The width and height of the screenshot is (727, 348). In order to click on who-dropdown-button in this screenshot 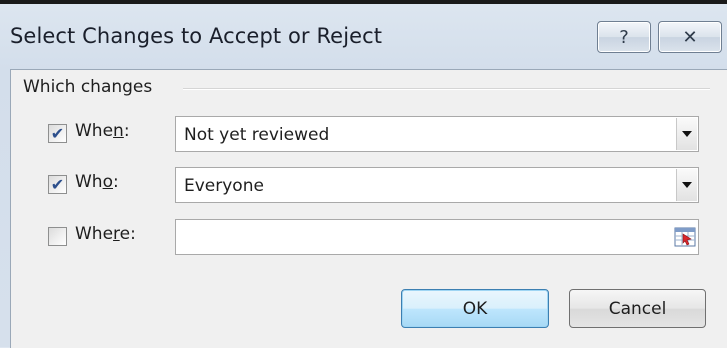, I will do `click(686, 185)`.